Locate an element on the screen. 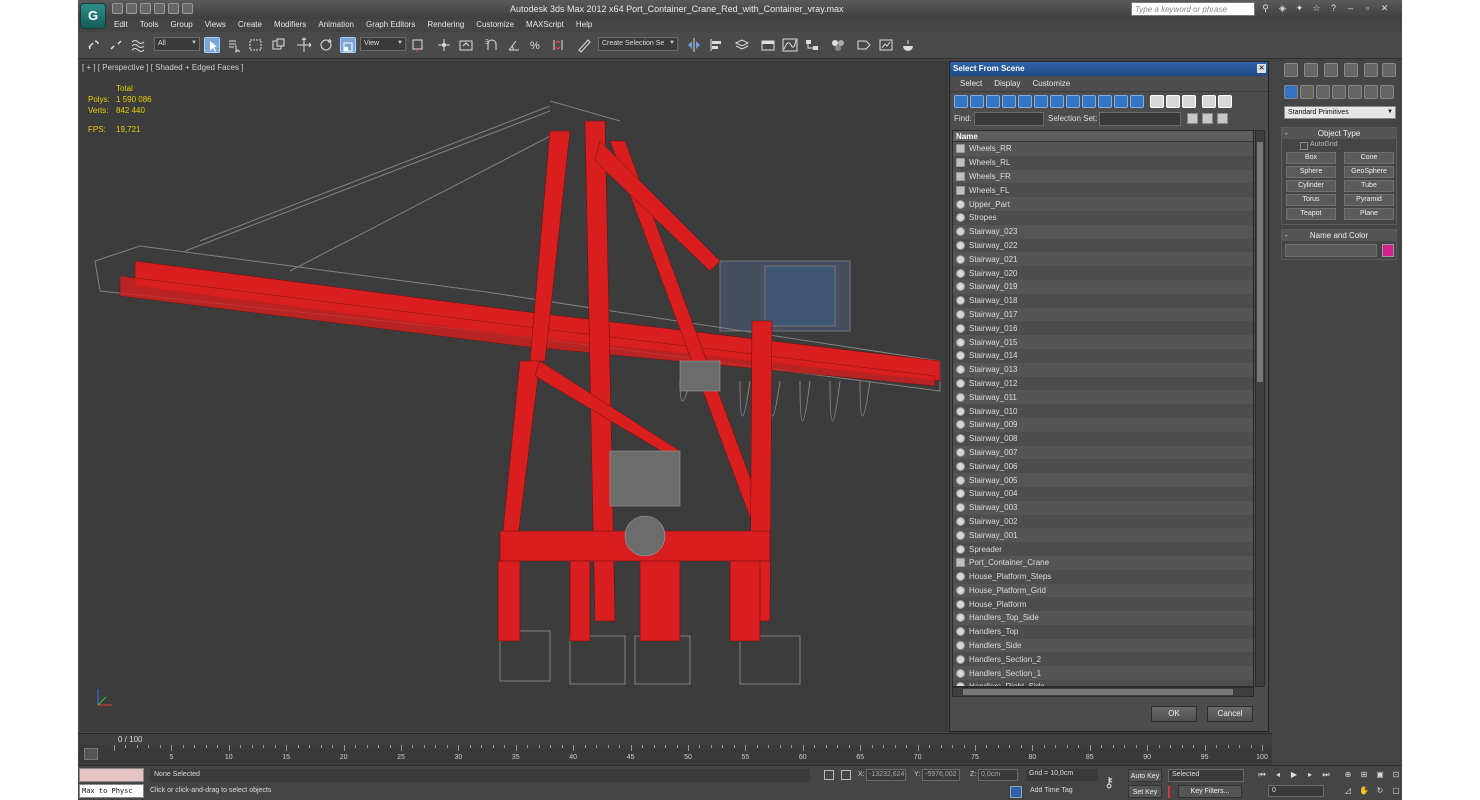 The height and width of the screenshot is (800, 1480). auto-key-button: Auto Key is located at coordinates (1145, 775).